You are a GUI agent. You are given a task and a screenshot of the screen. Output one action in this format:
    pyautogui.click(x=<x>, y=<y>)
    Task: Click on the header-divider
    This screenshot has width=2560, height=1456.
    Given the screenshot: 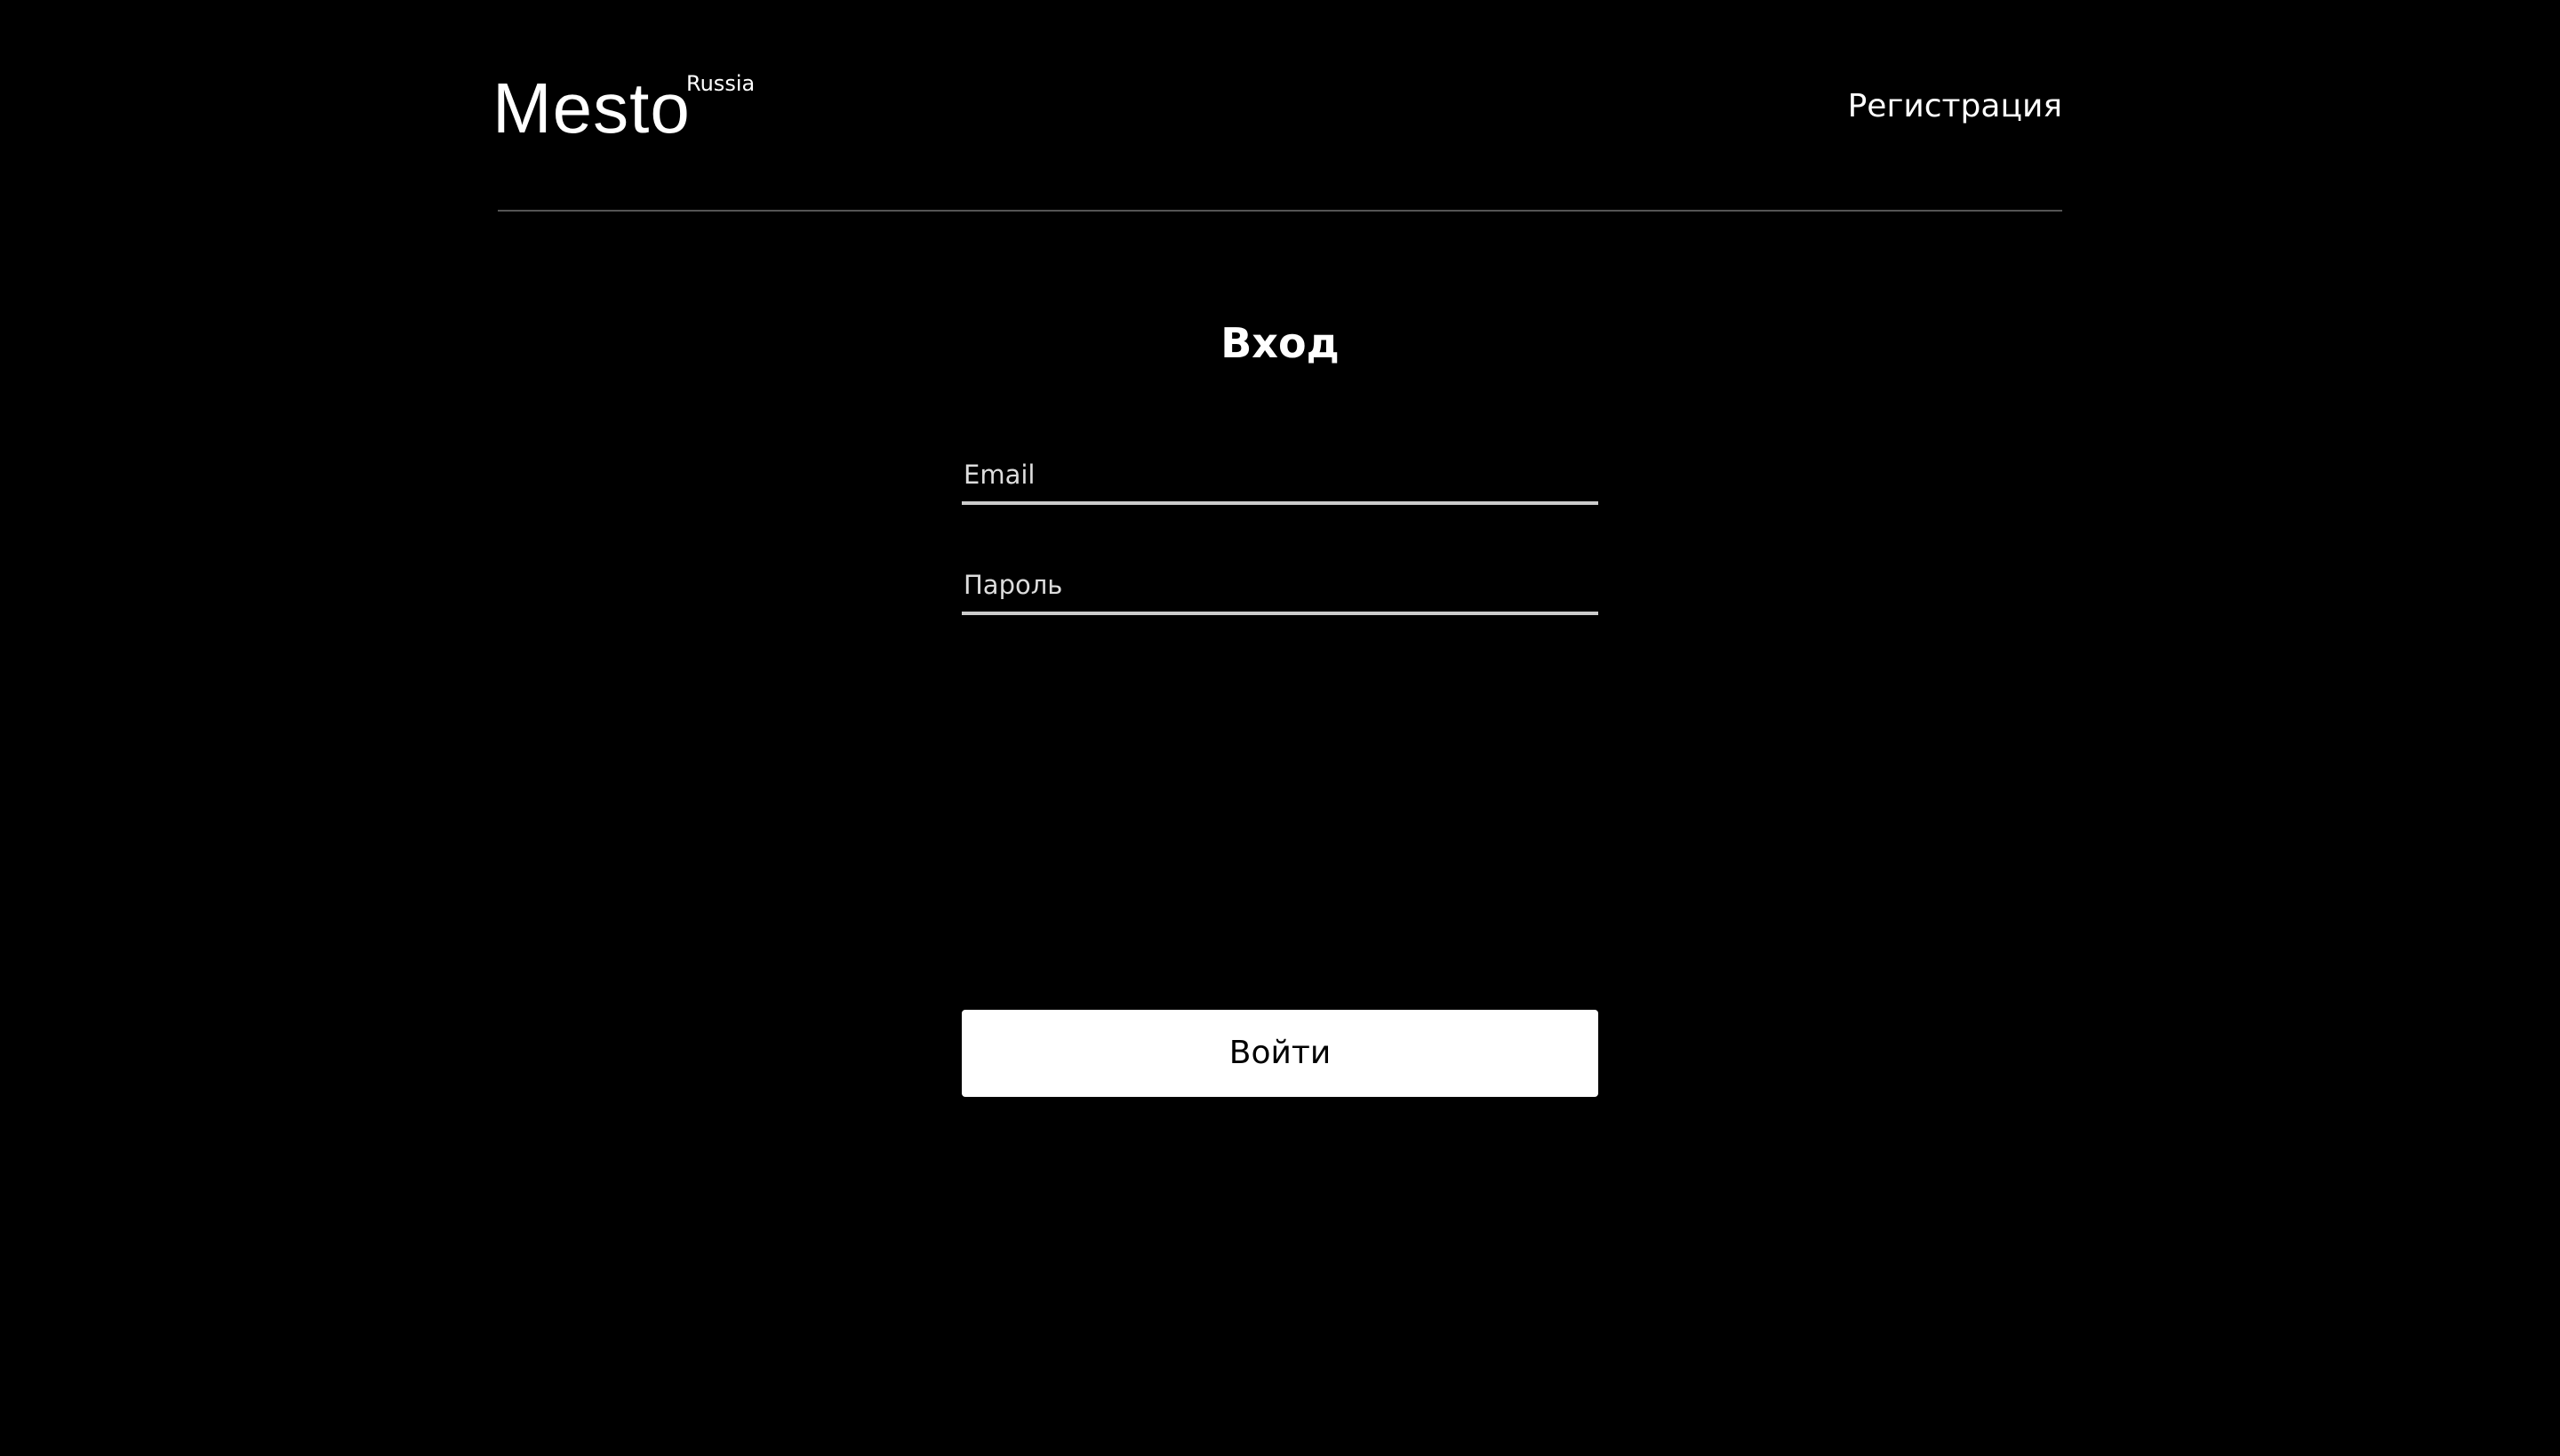 What is the action you would take?
    pyautogui.click(x=1280, y=211)
    